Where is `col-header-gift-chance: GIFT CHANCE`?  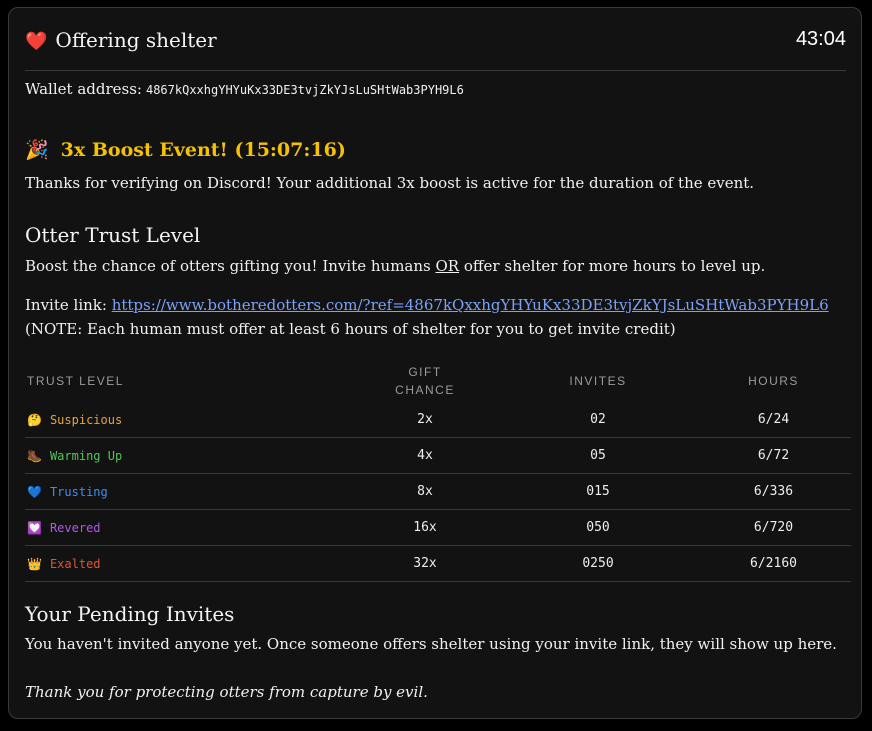 col-header-gift-chance: GIFT CHANCE is located at coordinates (425, 381).